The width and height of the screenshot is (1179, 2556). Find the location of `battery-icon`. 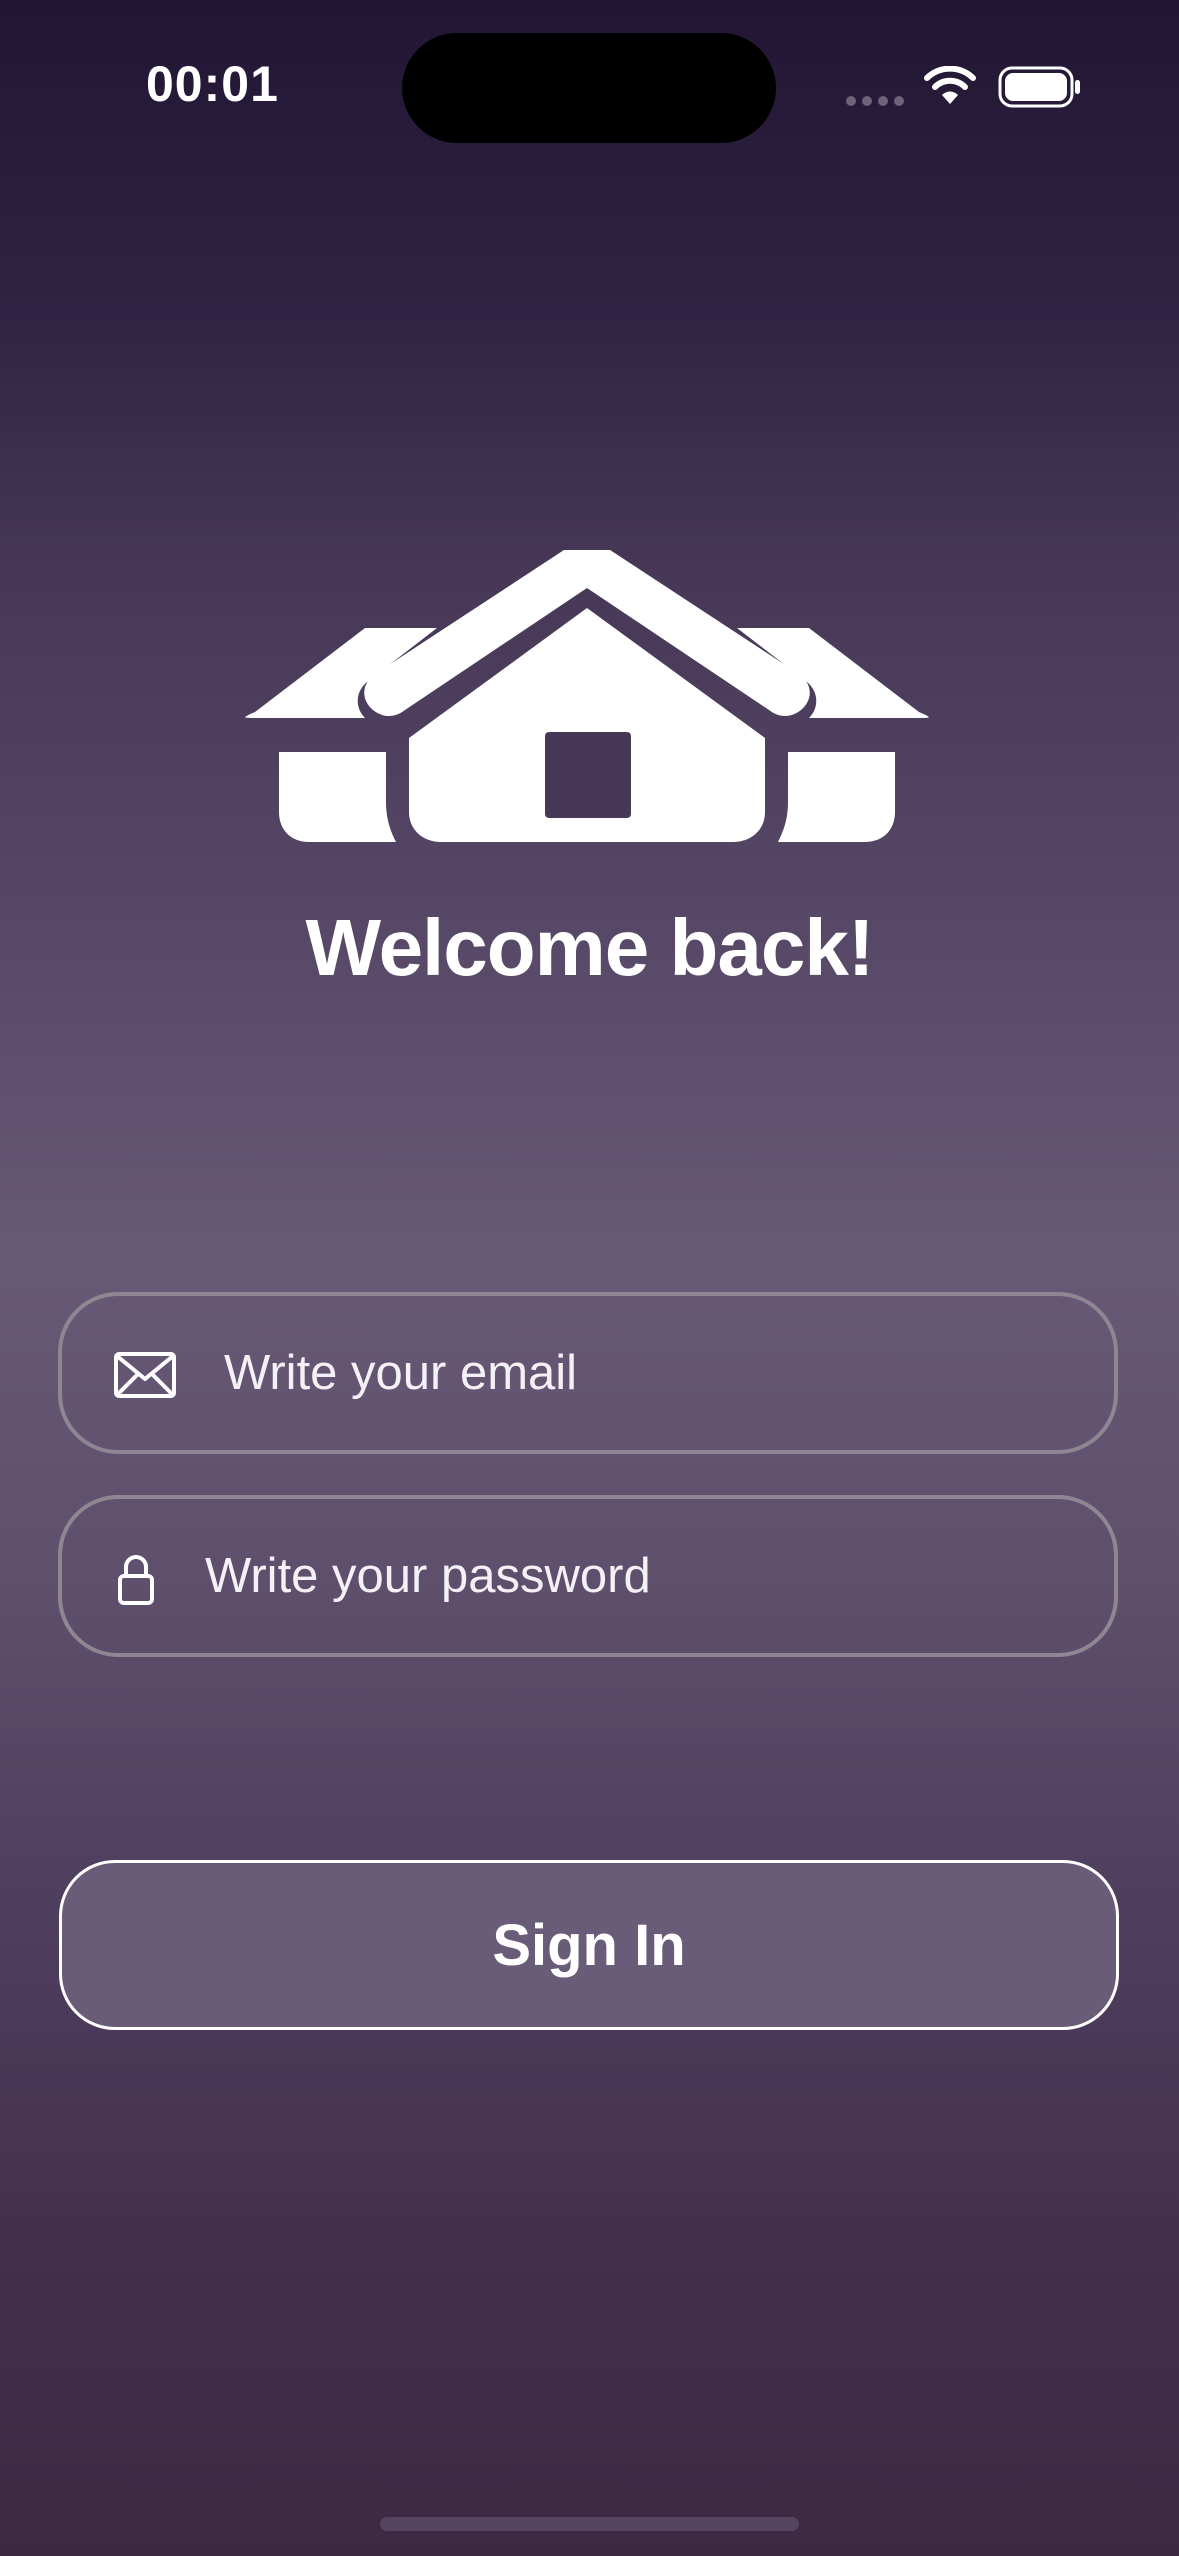

battery-icon is located at coordinates (1039, 87).